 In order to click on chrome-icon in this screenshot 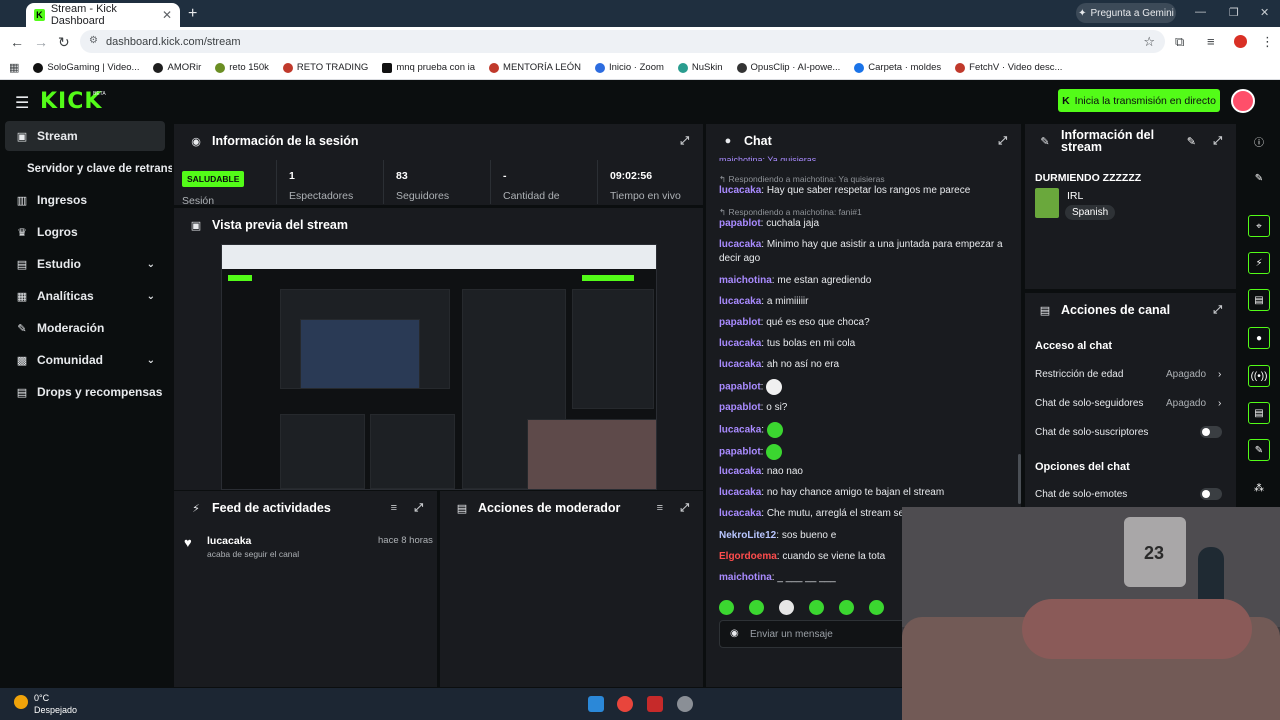, I will do `click(625, 704)`.